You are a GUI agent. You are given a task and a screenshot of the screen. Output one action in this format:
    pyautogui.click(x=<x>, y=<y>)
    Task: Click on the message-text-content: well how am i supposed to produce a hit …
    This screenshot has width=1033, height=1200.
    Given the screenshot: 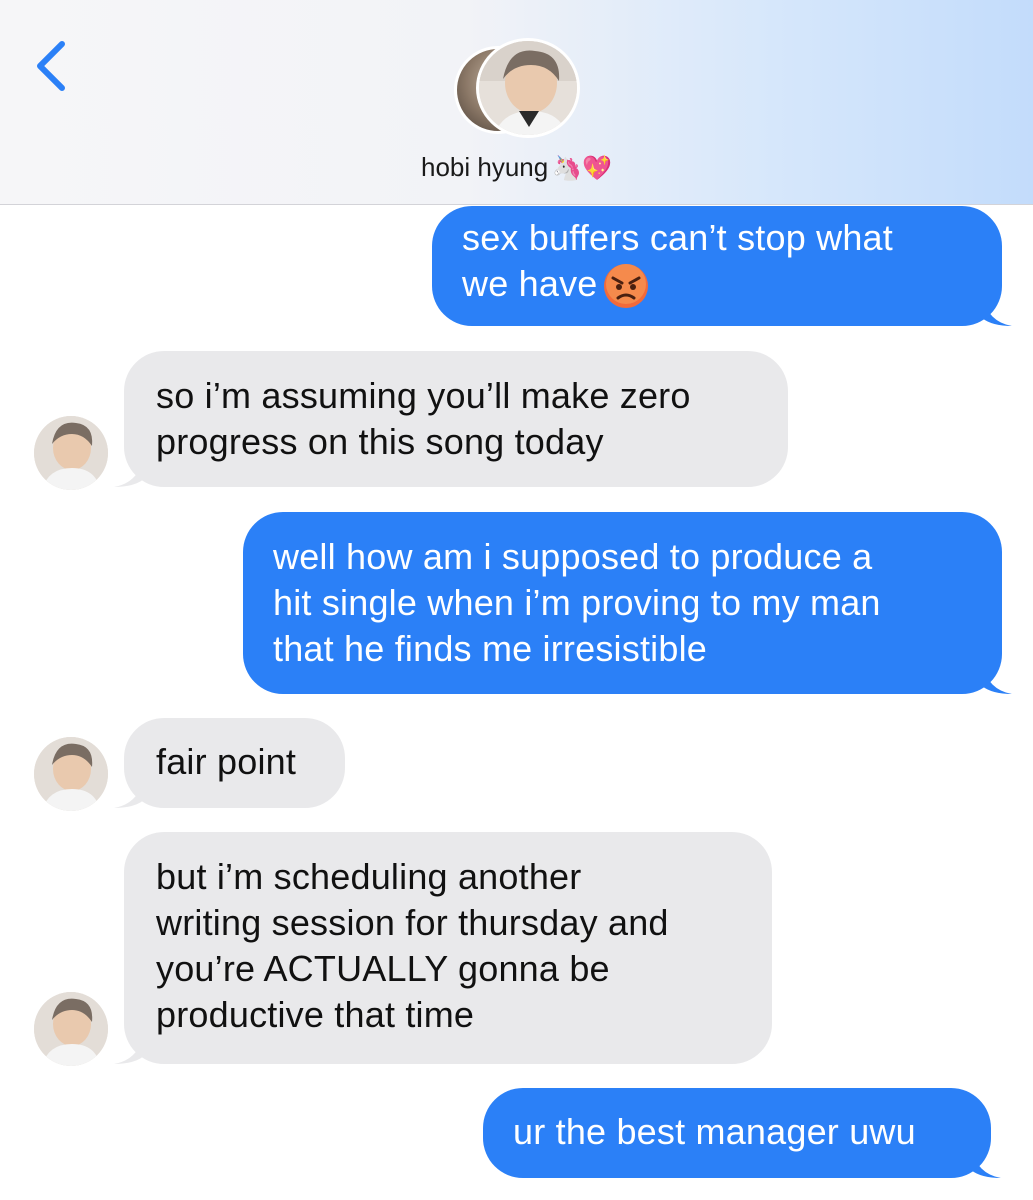 What is the action you would take?
    pyautogui.click(x=577, y=602)
    